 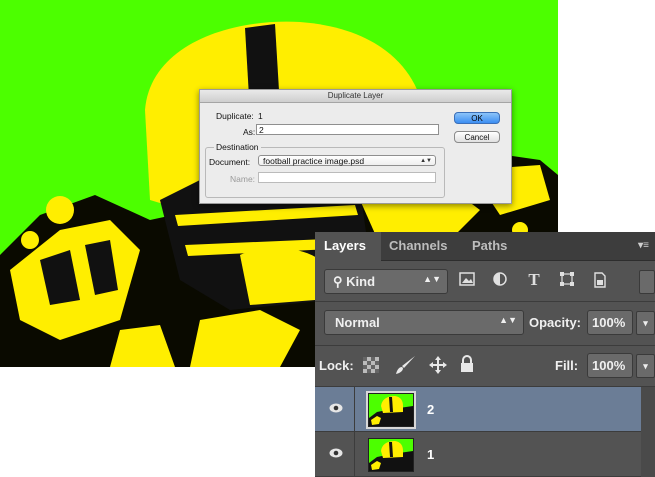 What do you see at coordinates (645, 366) in the screenshot?
I see `fill-dropdown-button: ▾` at bounding box center [645, 366].